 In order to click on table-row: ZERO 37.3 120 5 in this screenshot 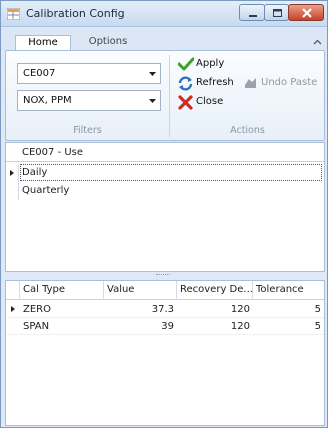, I will do `click(165, 309)`.